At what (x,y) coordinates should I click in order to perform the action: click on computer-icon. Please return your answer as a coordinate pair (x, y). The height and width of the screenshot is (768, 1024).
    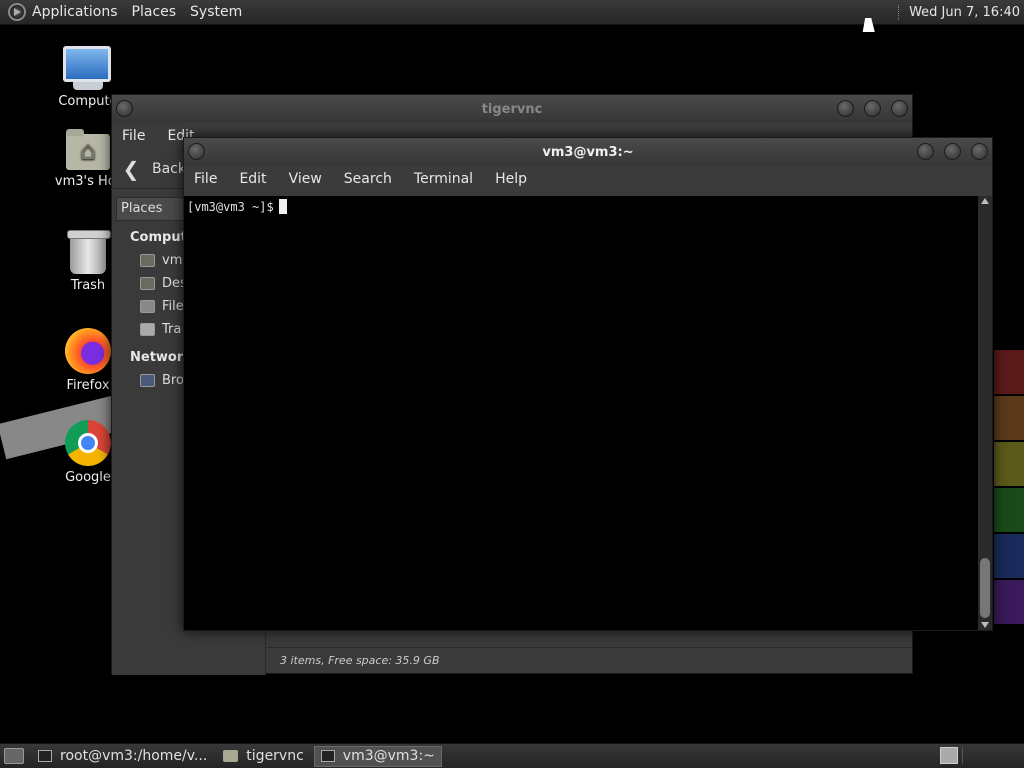
    Looking at the image, I should click on (87, 64).